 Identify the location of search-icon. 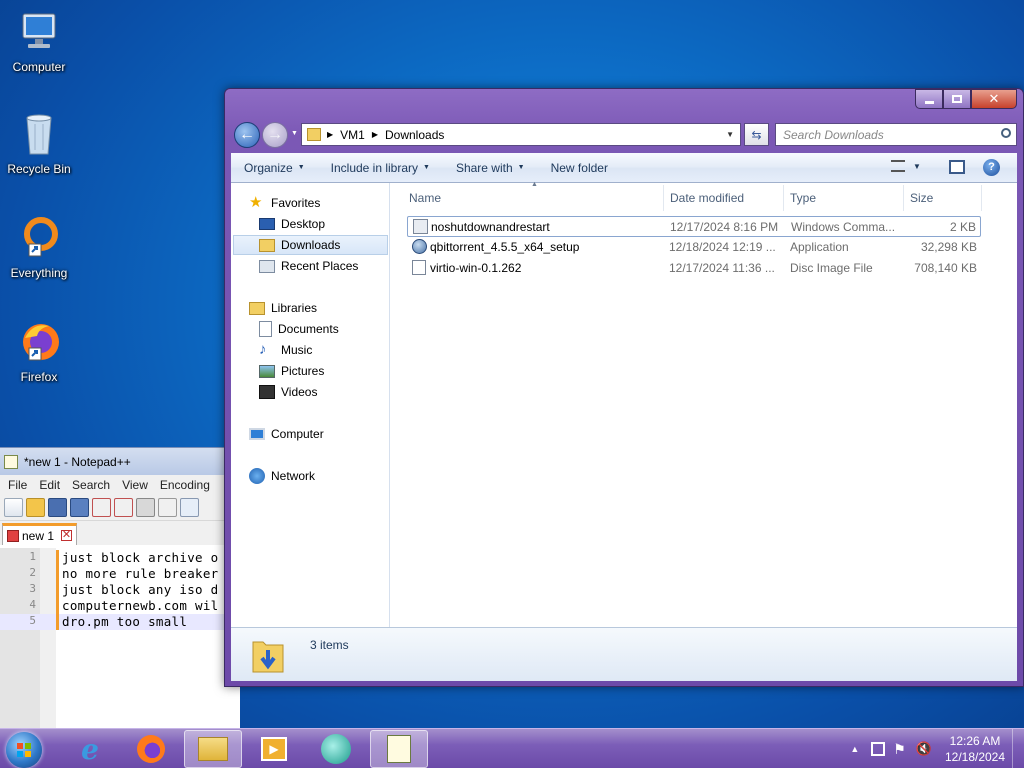
(1006, 133).